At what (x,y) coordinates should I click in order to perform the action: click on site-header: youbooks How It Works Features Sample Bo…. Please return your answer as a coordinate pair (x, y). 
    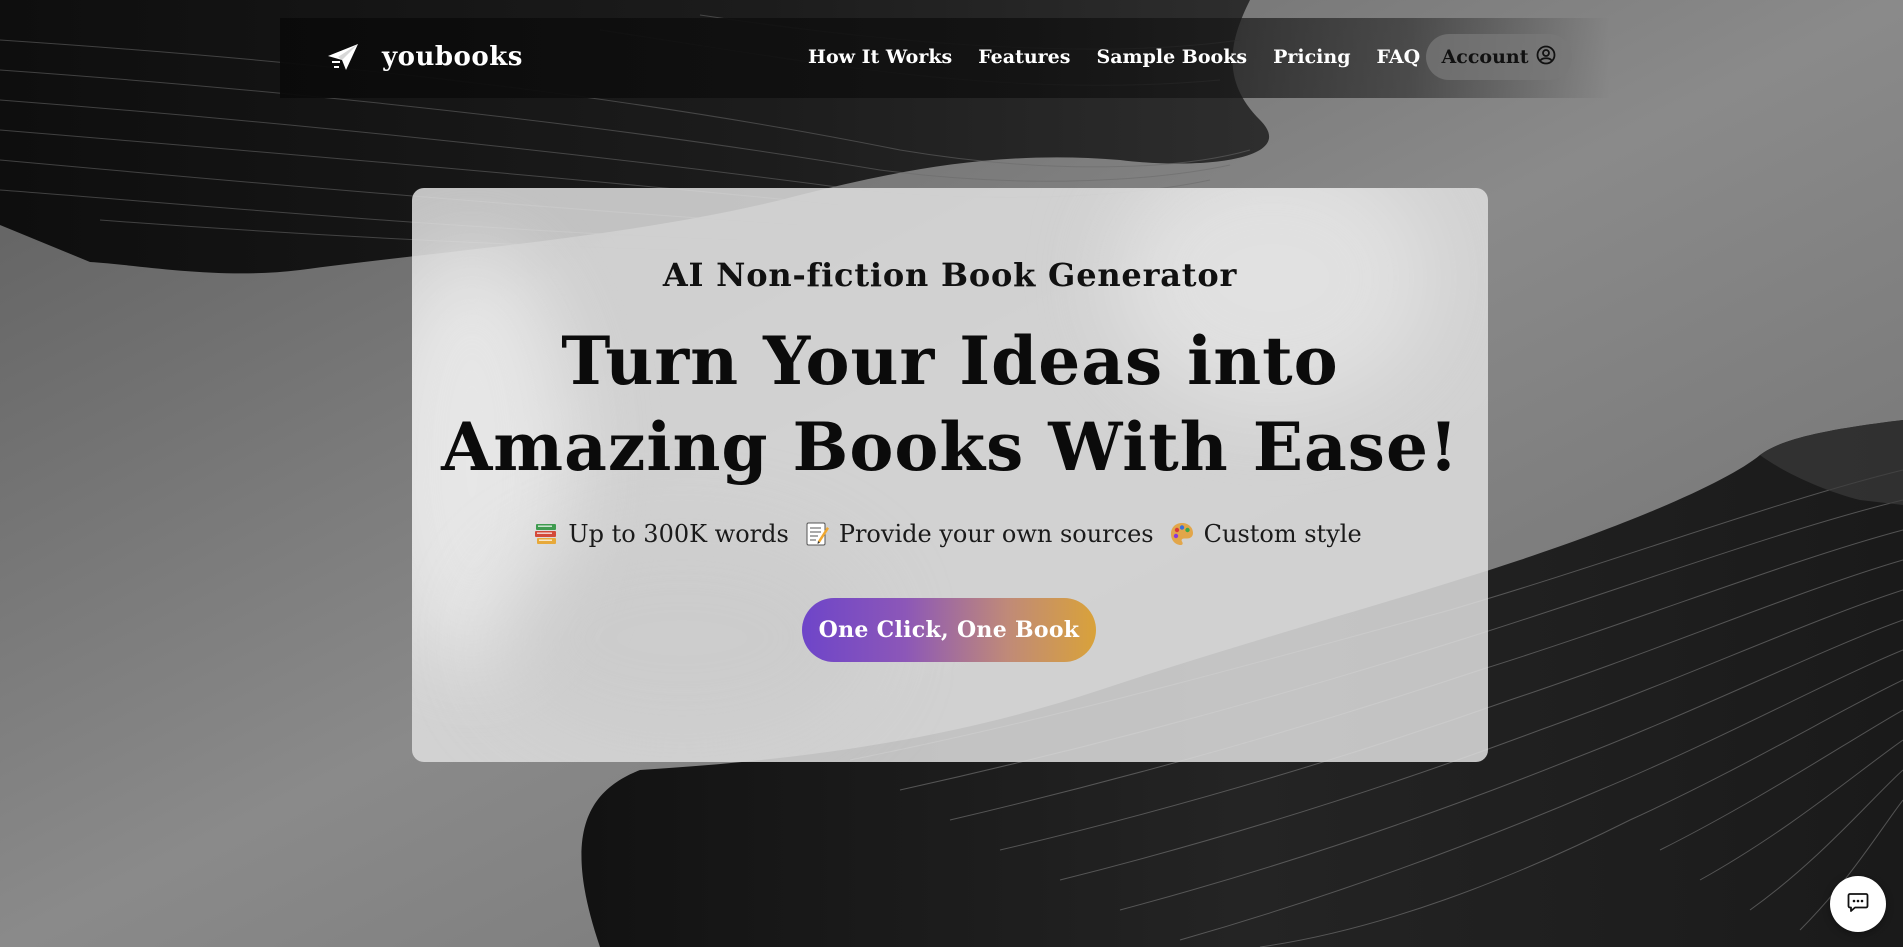
    Looking at the image, I should click on (951, 58).